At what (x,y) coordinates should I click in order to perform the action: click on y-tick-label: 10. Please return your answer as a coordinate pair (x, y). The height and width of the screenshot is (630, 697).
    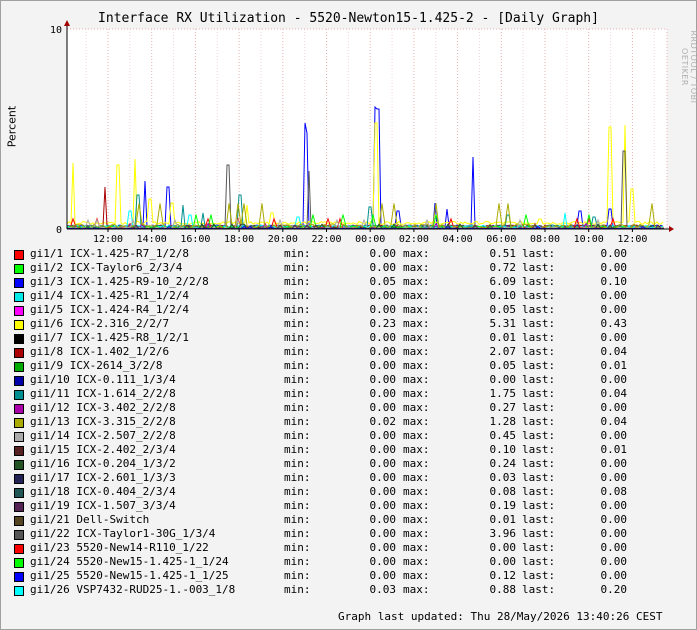
    Looking at the image, I should click on (56, 30).